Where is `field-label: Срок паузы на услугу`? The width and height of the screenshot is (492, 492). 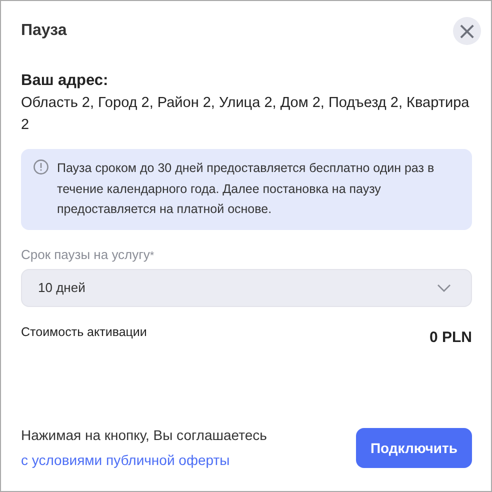
field-label: Срок паузы на услугу is located at coordinates (85, 254).